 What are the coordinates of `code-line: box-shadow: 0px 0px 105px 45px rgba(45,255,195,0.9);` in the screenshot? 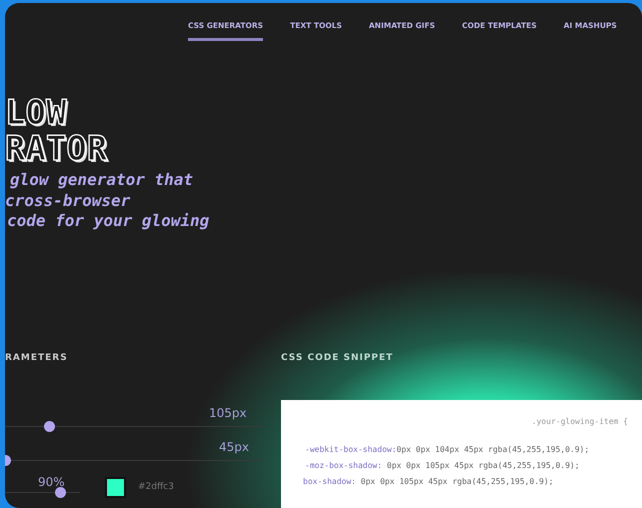 It's located at (428, 482).